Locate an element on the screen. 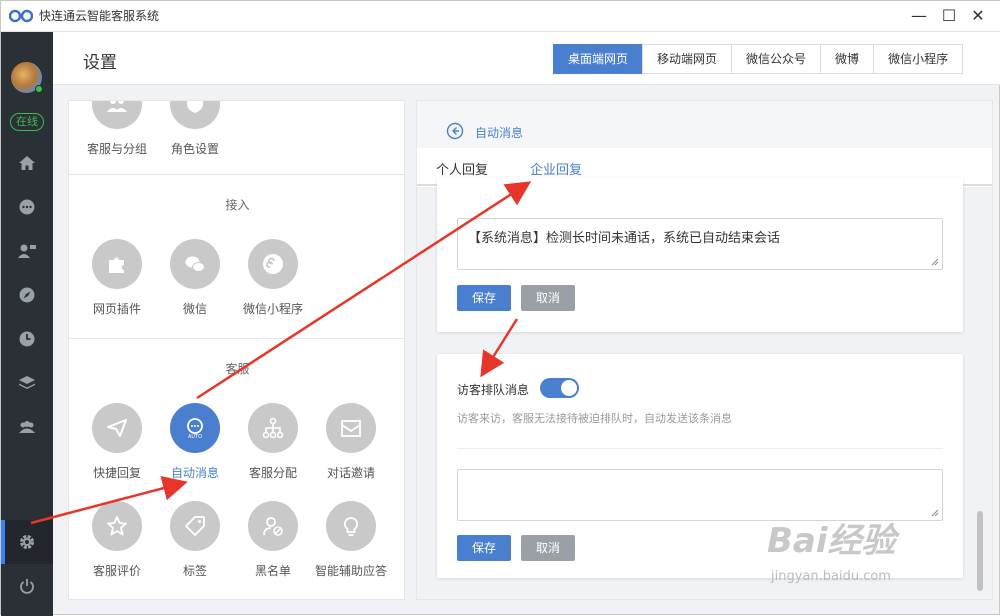 The image size is (1000, 616). card-divider is located at coordinates (700, 448).